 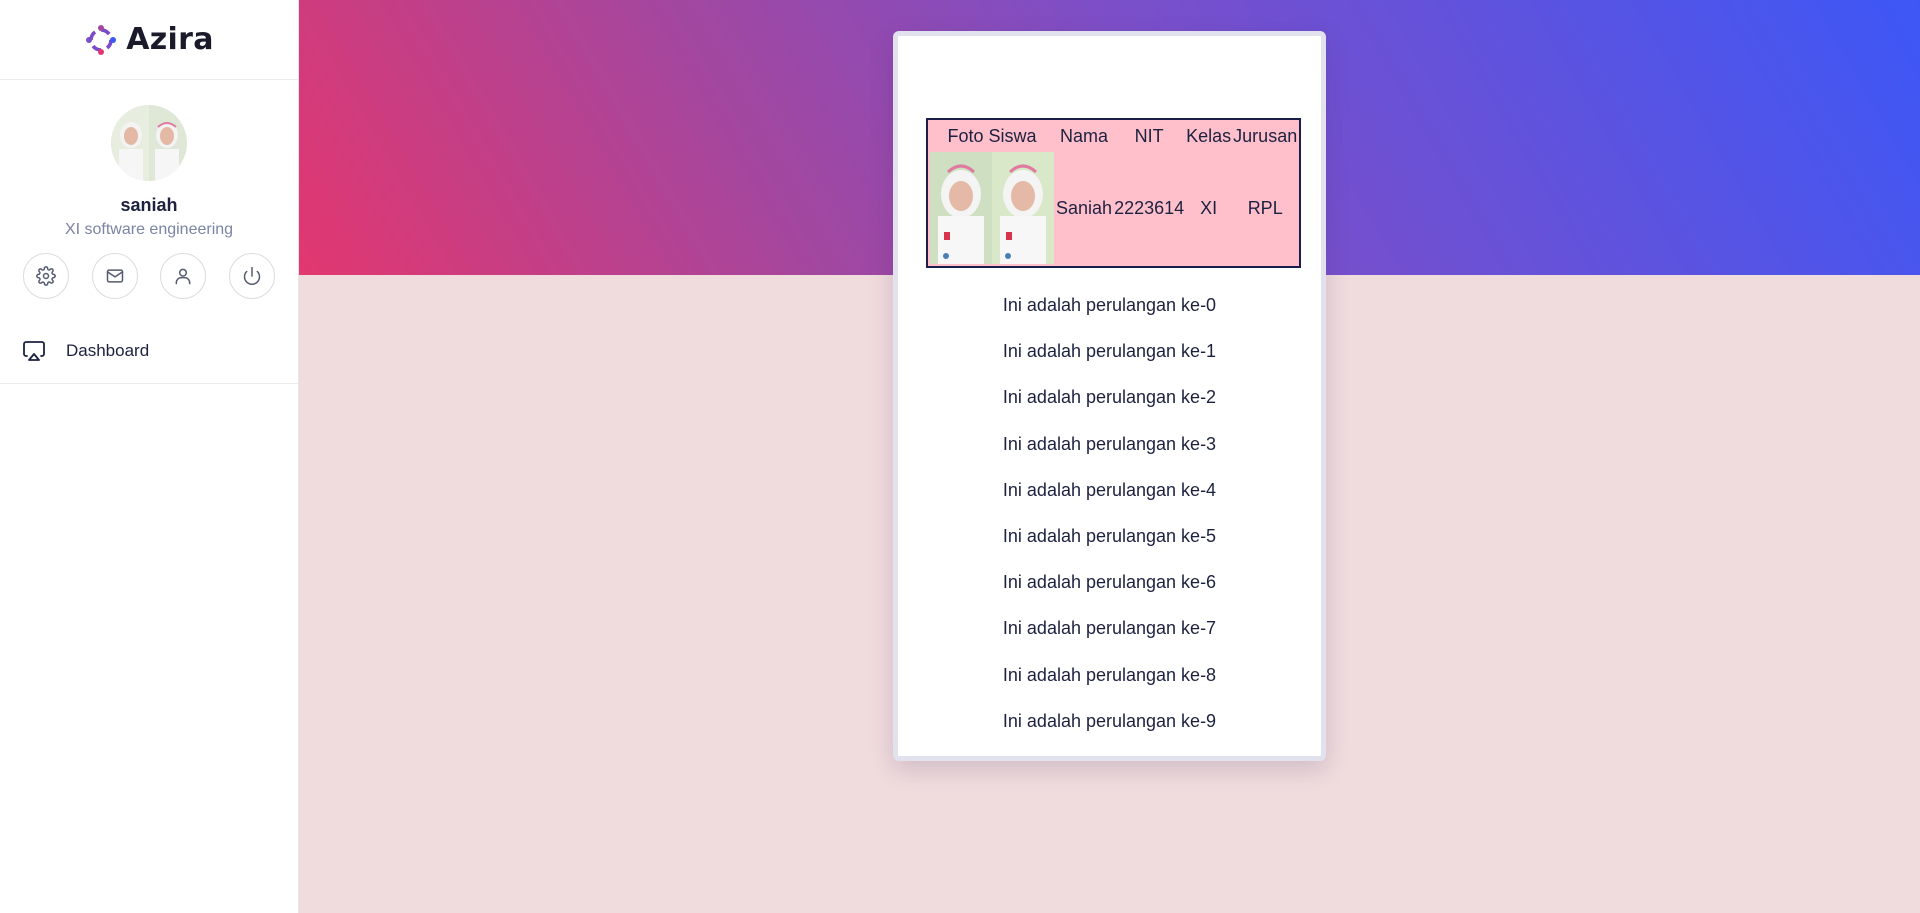 What do you see at coordinates (1109, 489) in the screenshot?
I see `list-item: Ini adalah perulangan ke-4` at bounding box center [1109, 489].